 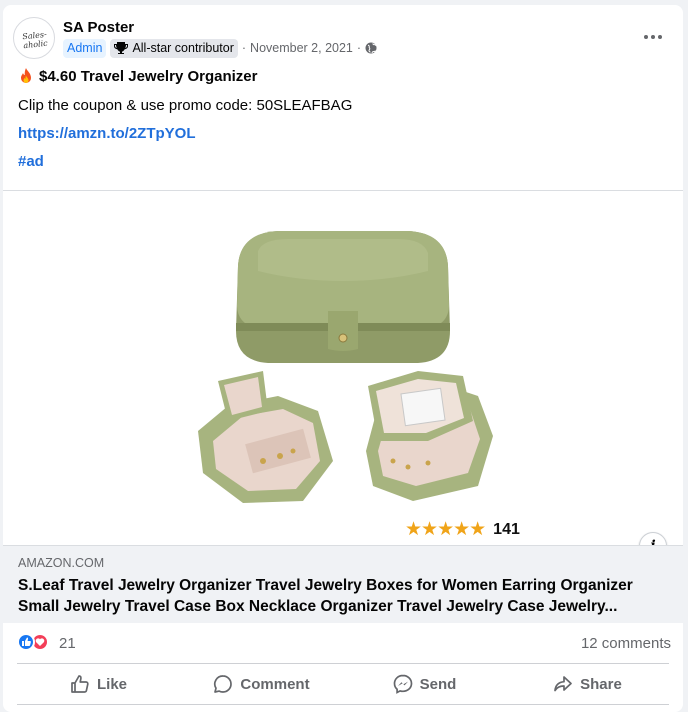 What do you see at coordinates (343, 643) in the screenshot?
I see `reactions-bar: 21 12 comments` at bounding box center [343, 643].